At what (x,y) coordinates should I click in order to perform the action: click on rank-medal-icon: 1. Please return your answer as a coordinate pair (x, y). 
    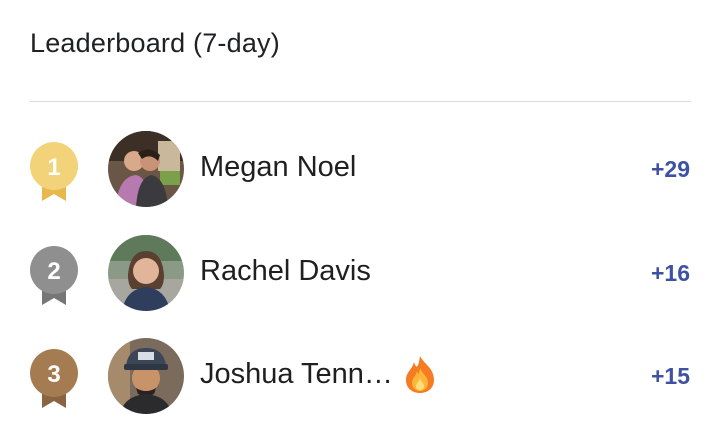
    Looking at the image, I should click on (54, 172).